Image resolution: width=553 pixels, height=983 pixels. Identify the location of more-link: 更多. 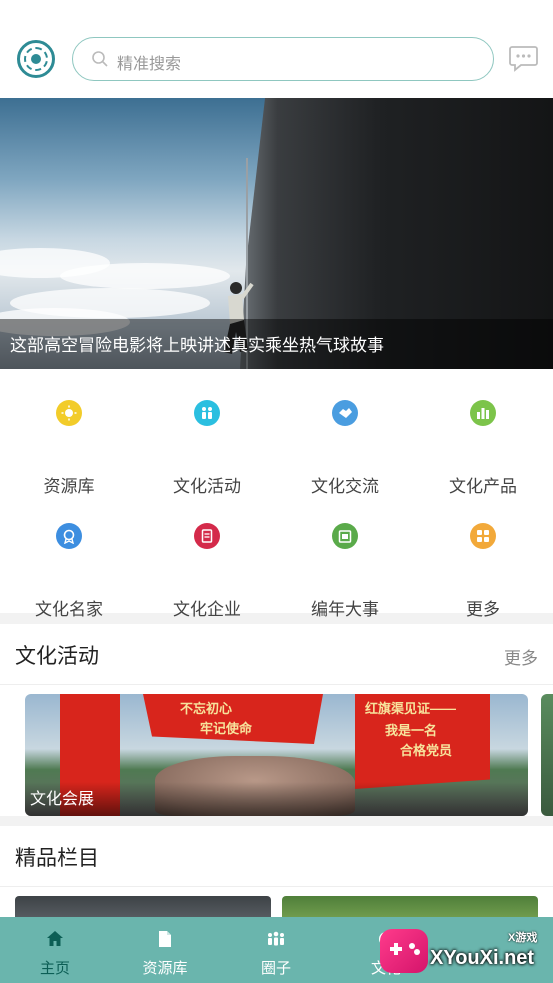
(521, 656).